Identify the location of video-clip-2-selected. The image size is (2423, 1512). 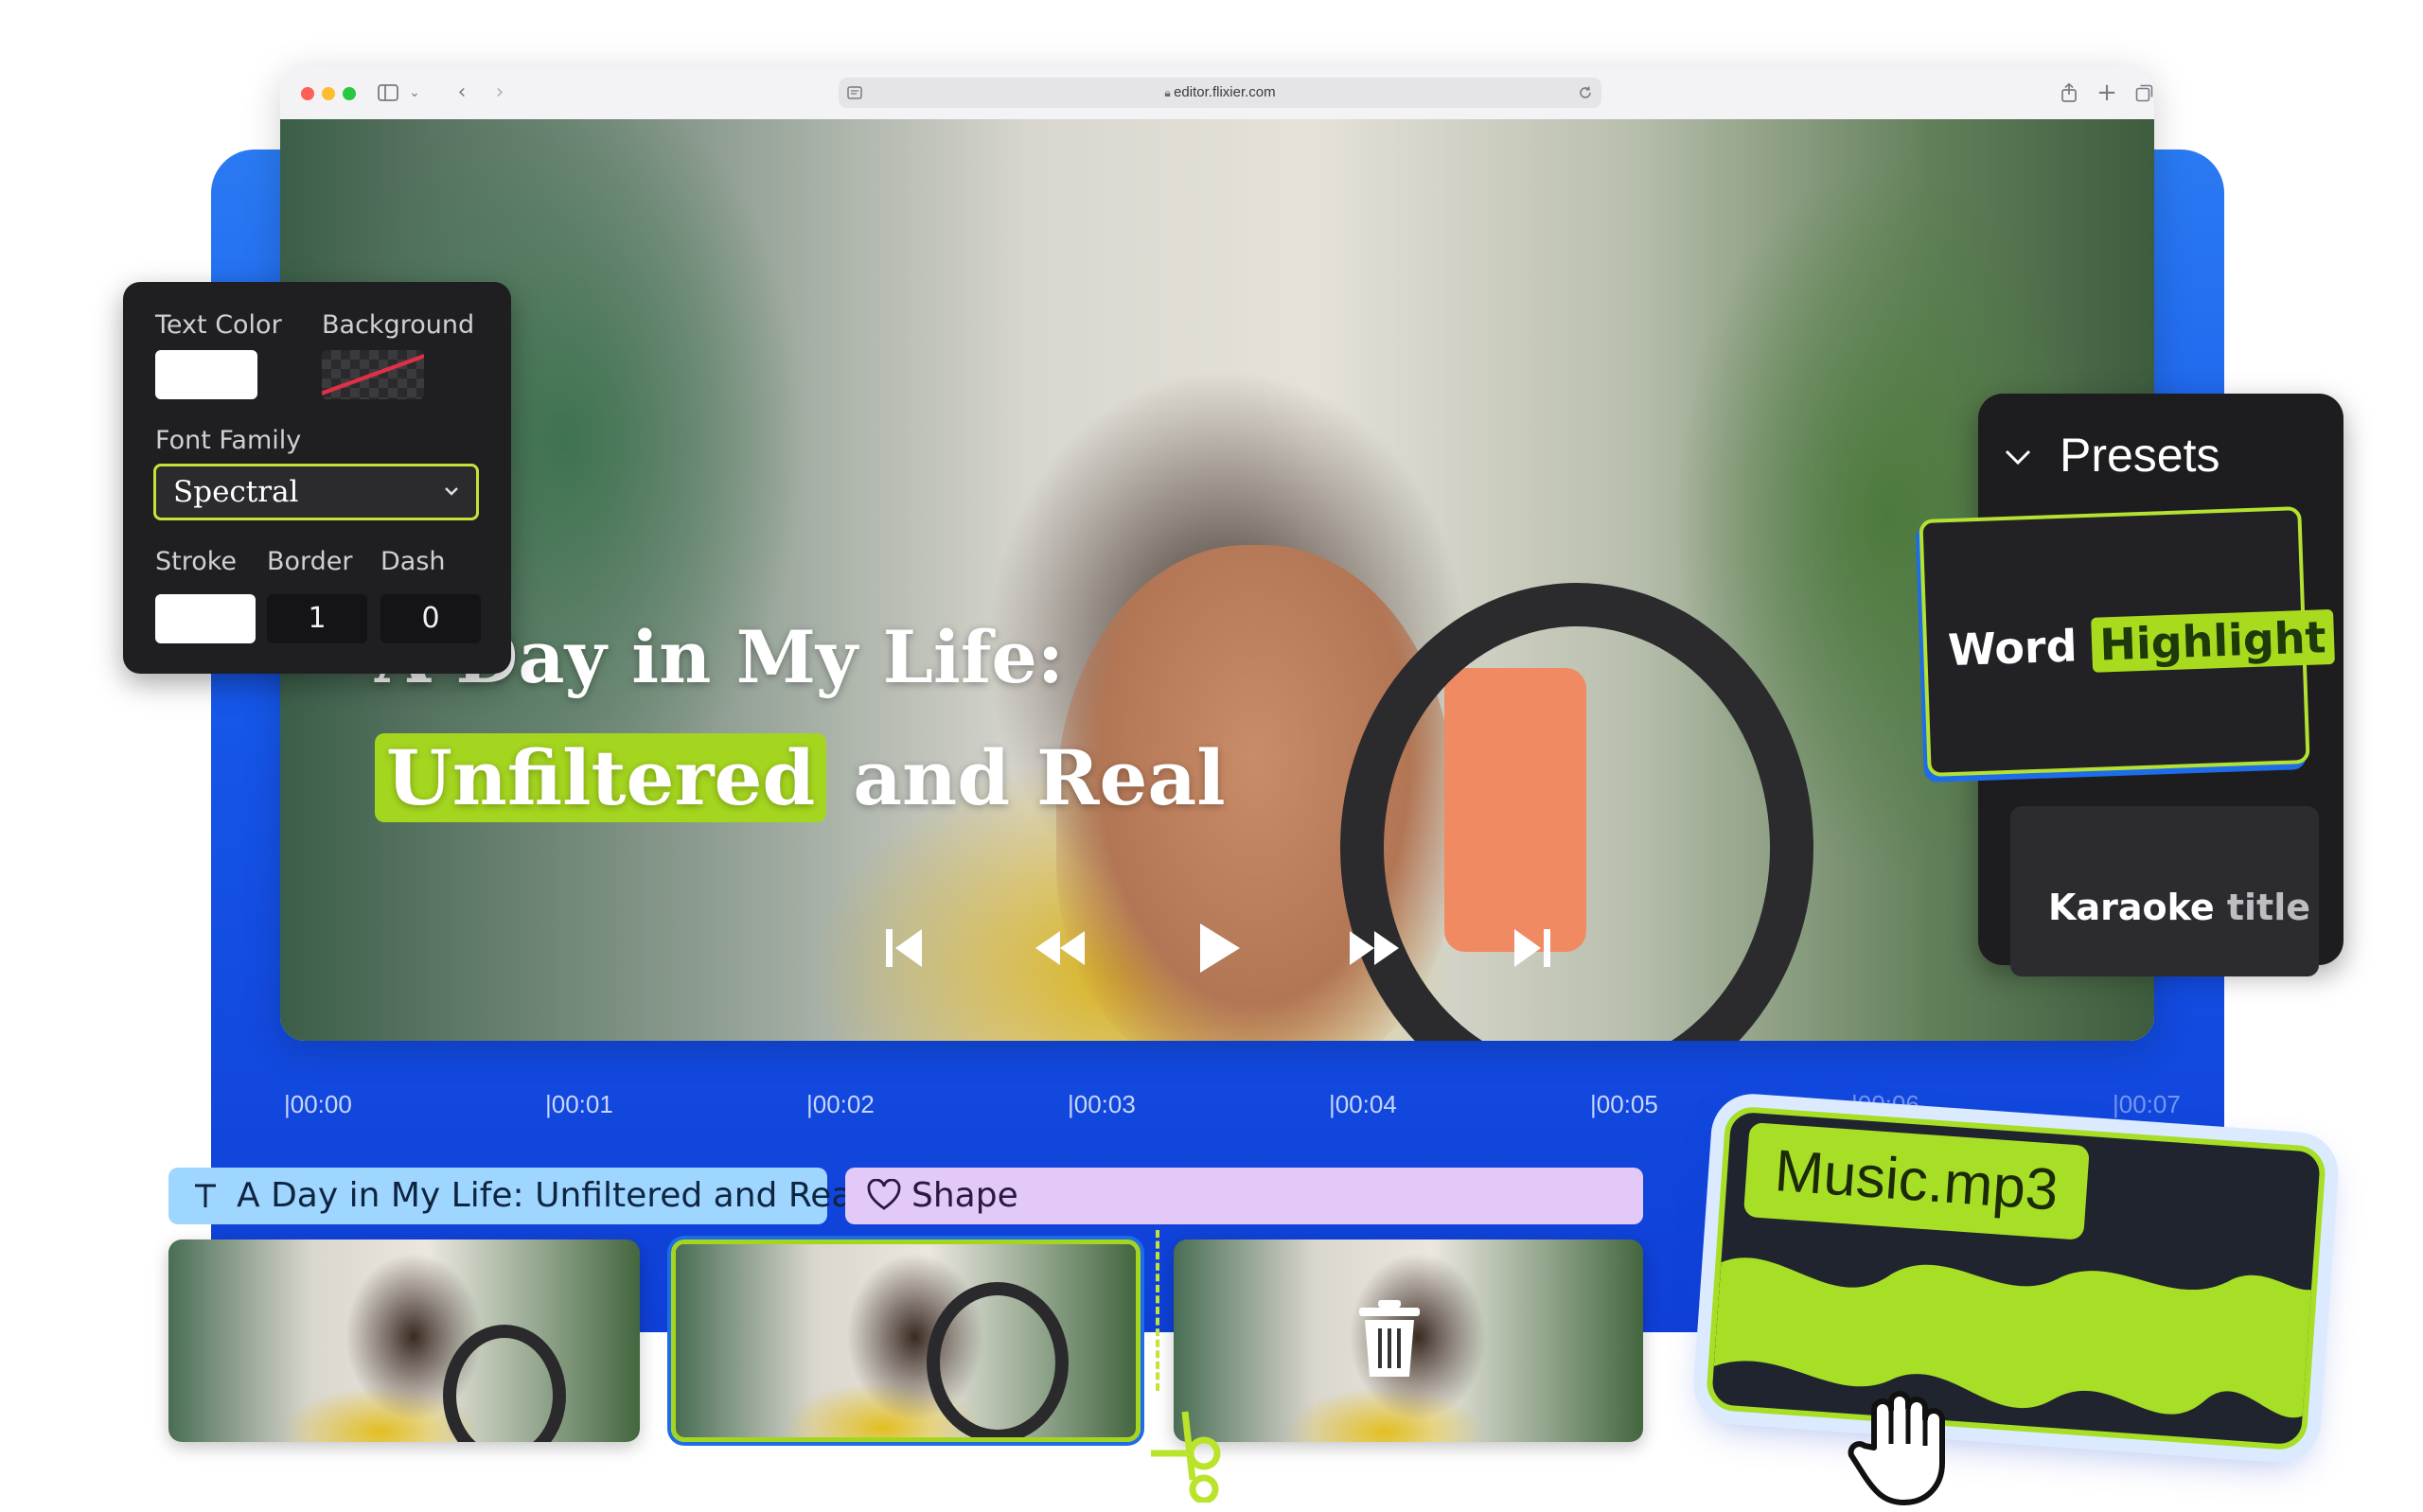
(906, 1340).